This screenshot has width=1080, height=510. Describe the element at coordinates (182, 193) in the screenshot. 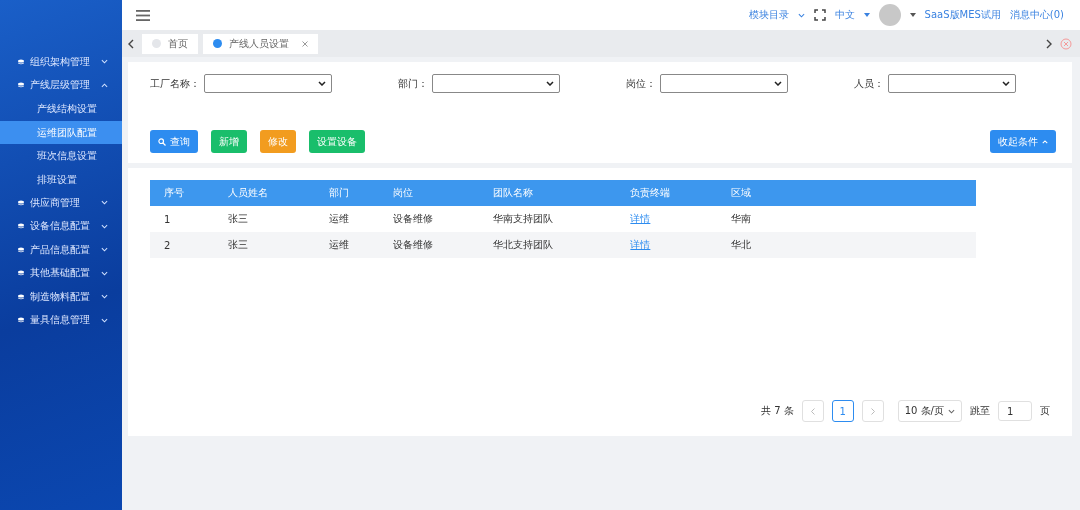

I see `column-header: 序号` at that location.